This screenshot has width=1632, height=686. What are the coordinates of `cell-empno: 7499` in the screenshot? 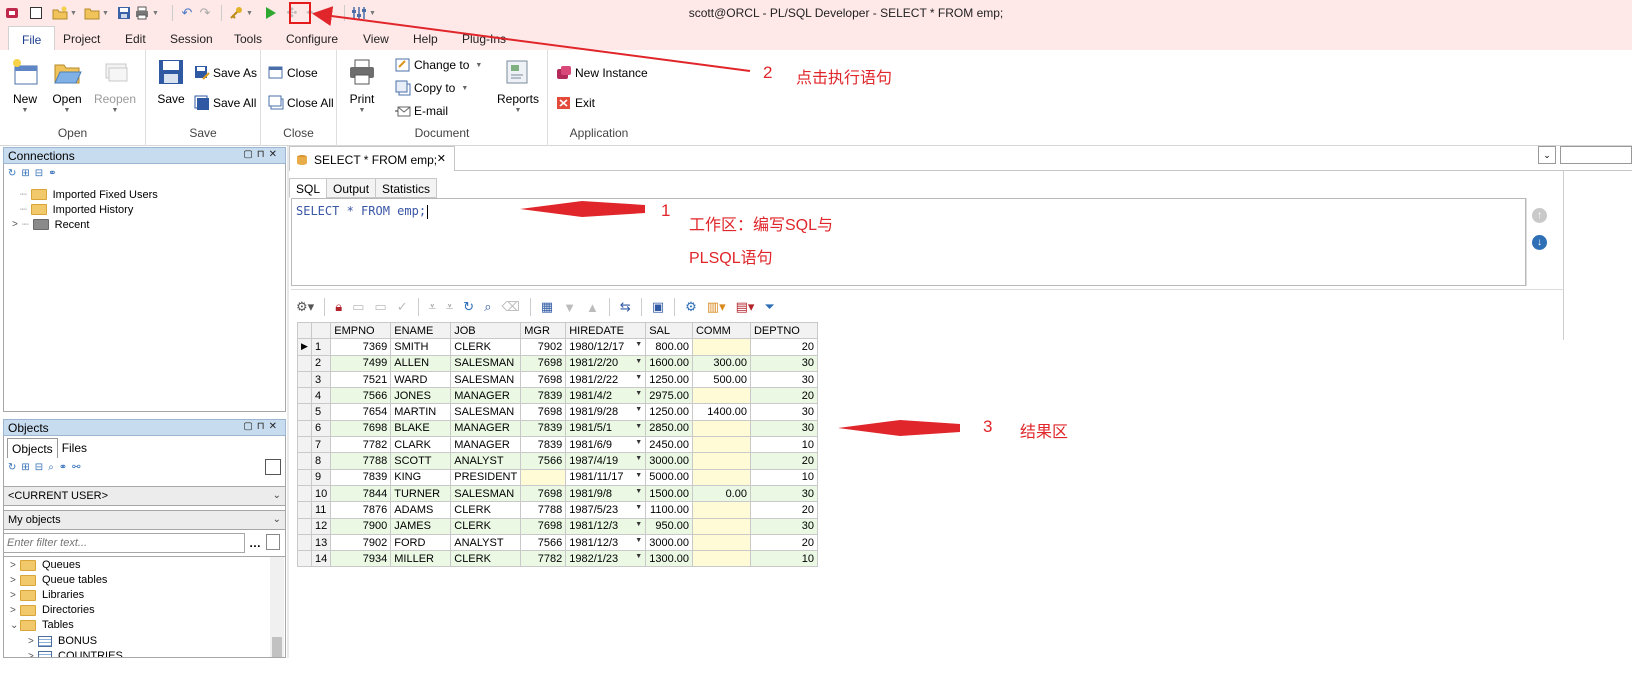 It's located at (361, 363).